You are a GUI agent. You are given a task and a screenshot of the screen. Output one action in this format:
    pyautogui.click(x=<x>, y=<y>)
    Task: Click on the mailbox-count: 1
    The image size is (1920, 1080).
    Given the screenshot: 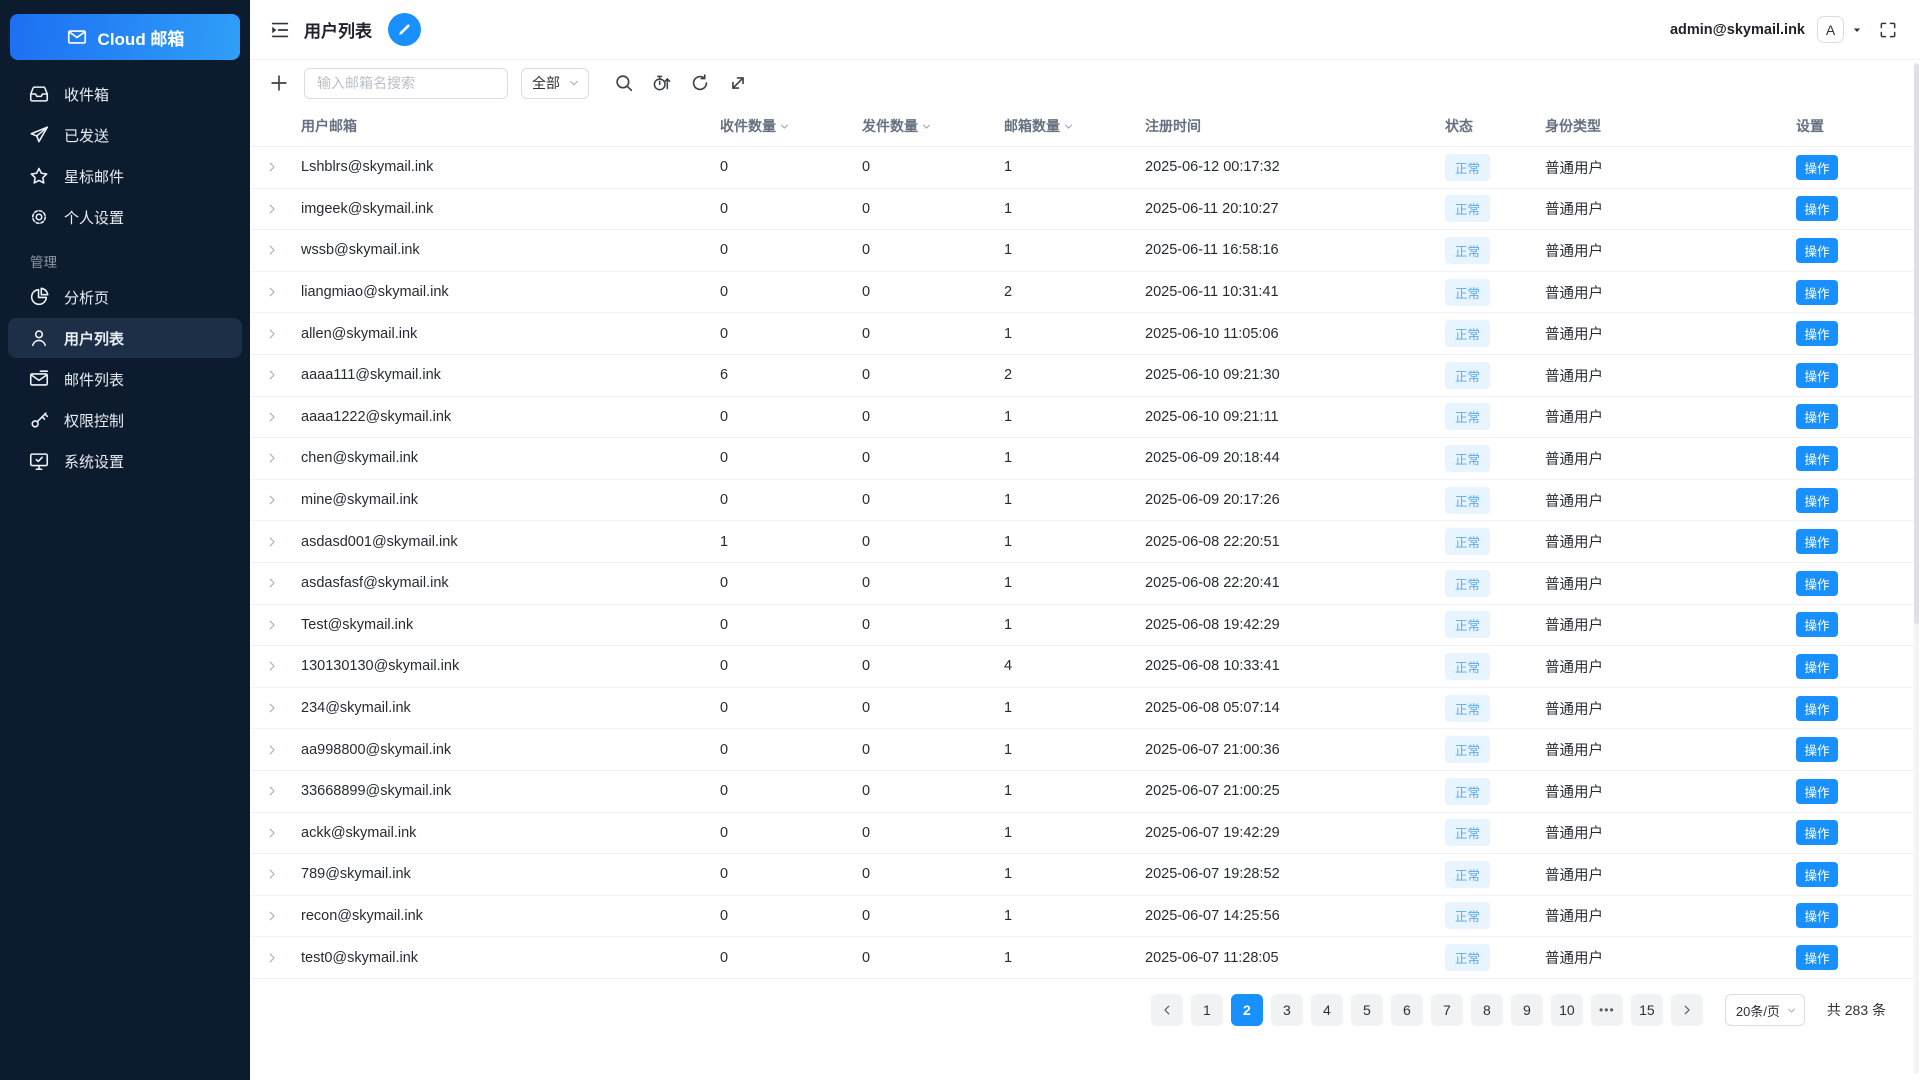 What is the action you would take?
    pyautogui.click(x=1008, y=333)
    